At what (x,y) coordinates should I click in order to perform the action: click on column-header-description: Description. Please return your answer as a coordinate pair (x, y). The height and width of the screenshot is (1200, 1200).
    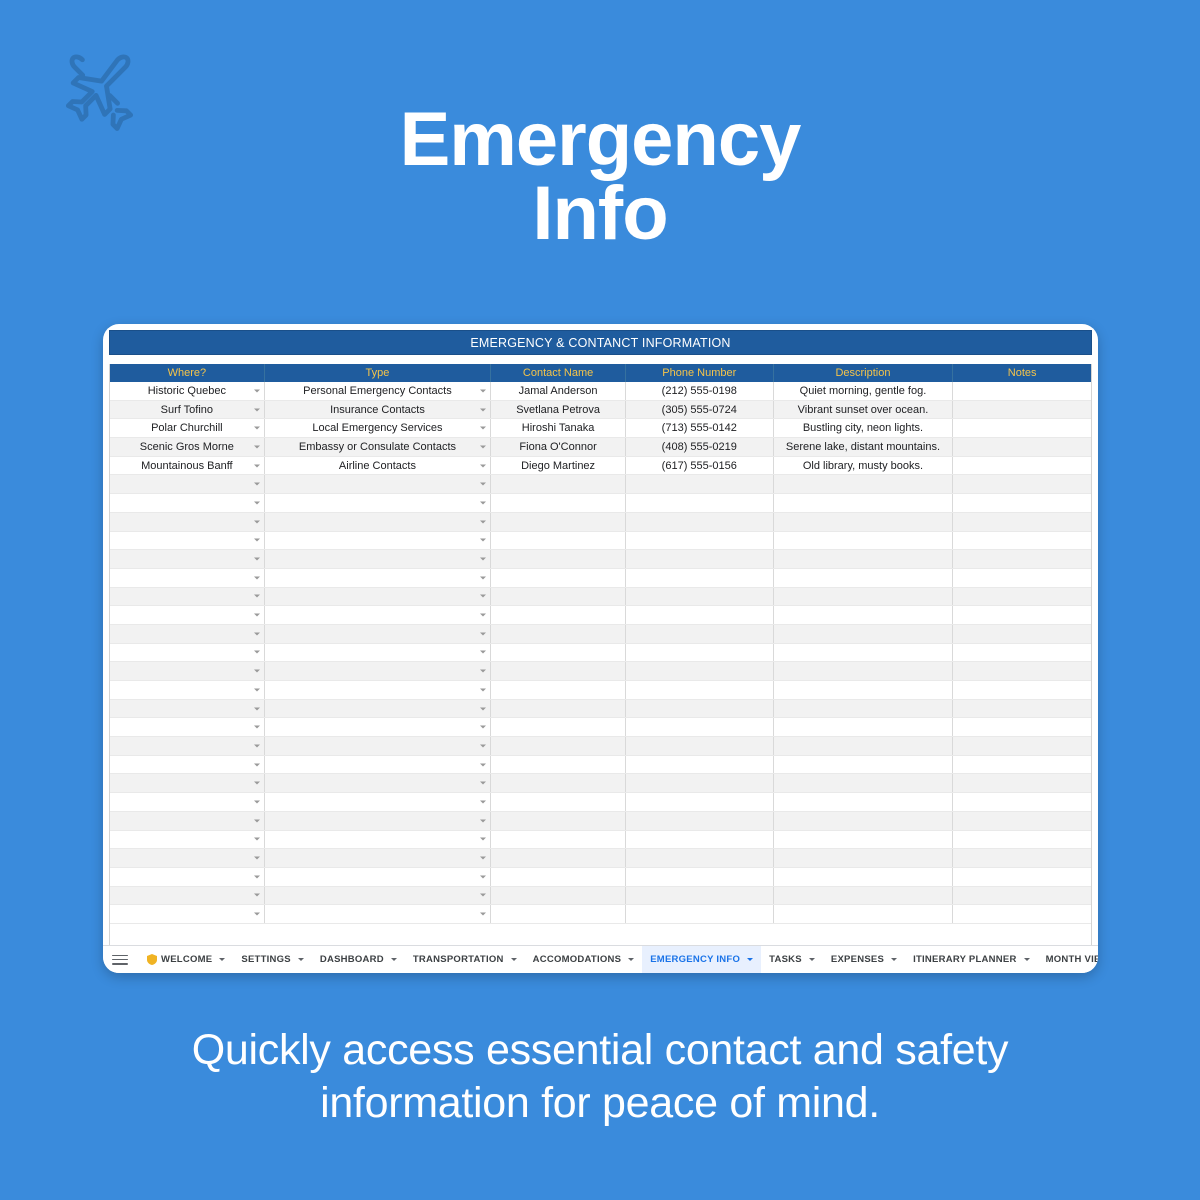
    Looking at the image, I should click on (864, 373).